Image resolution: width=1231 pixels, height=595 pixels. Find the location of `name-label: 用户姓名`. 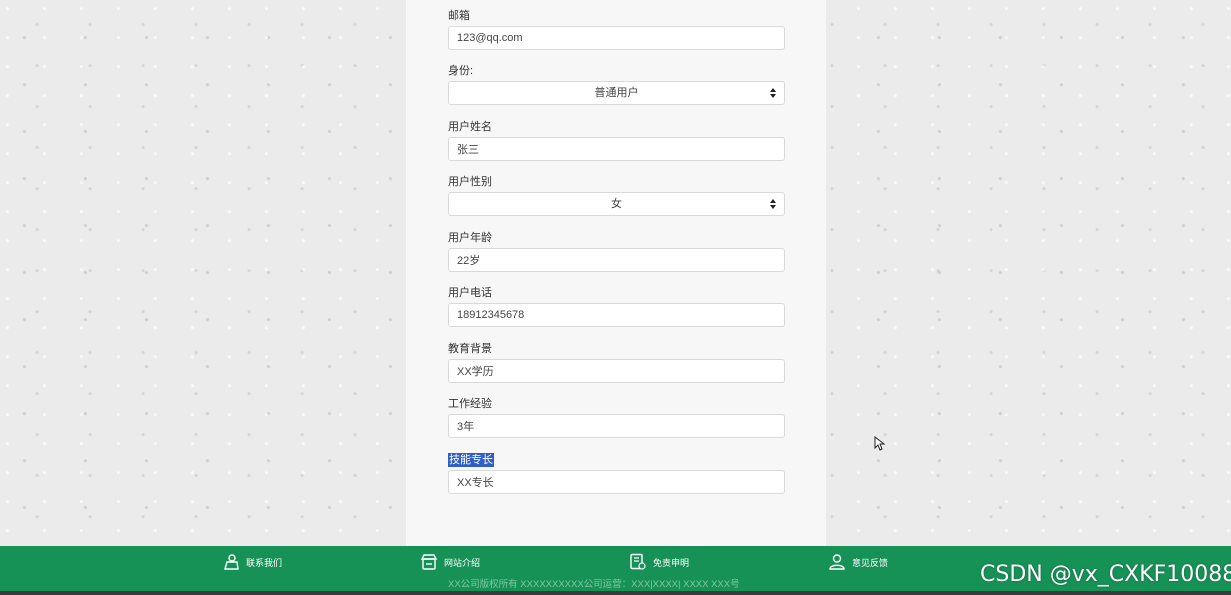

name-label: 用户姓名 is located at coordinates (470, 127).